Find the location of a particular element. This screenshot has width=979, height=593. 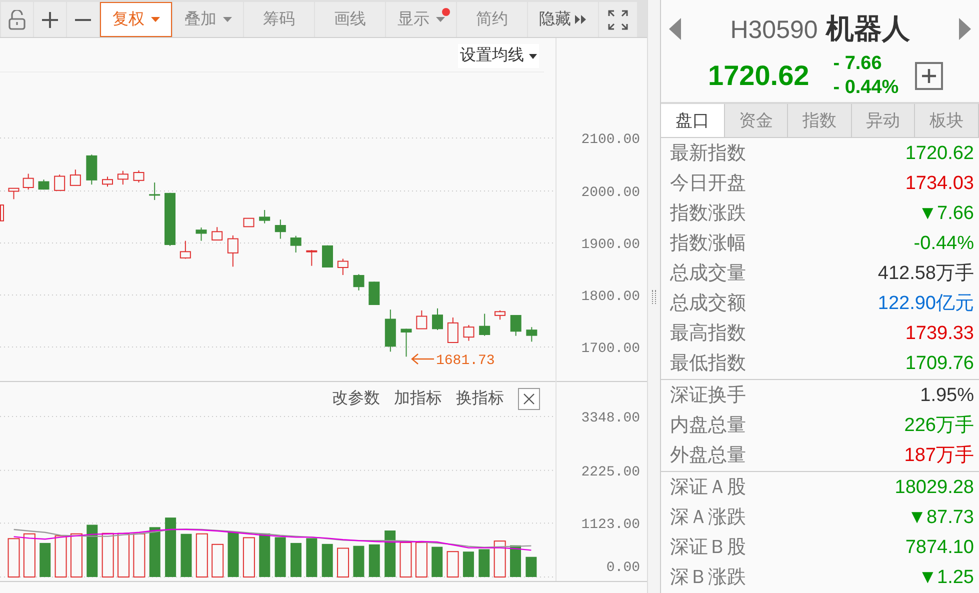

zoom-in-button is located at coordinates (50, 19).